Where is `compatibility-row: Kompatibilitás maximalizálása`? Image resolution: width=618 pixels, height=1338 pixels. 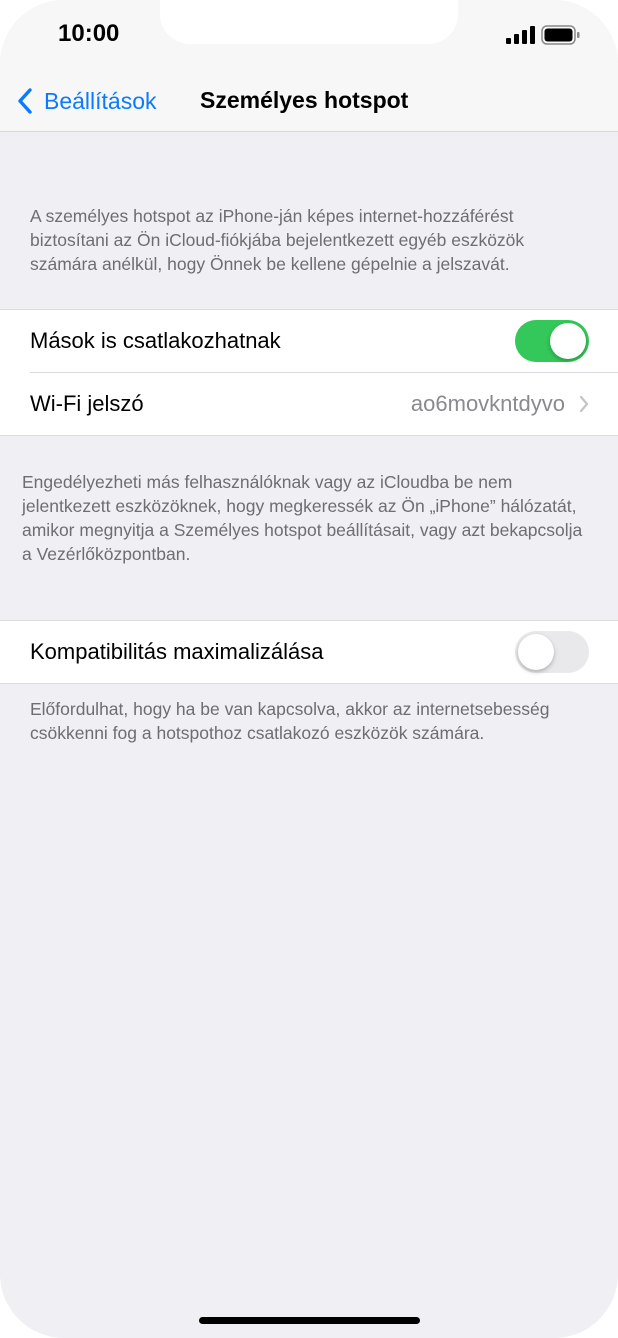 compatibility-row: Kompatibilitás maximalizálása is located at coordinates (309, 652).